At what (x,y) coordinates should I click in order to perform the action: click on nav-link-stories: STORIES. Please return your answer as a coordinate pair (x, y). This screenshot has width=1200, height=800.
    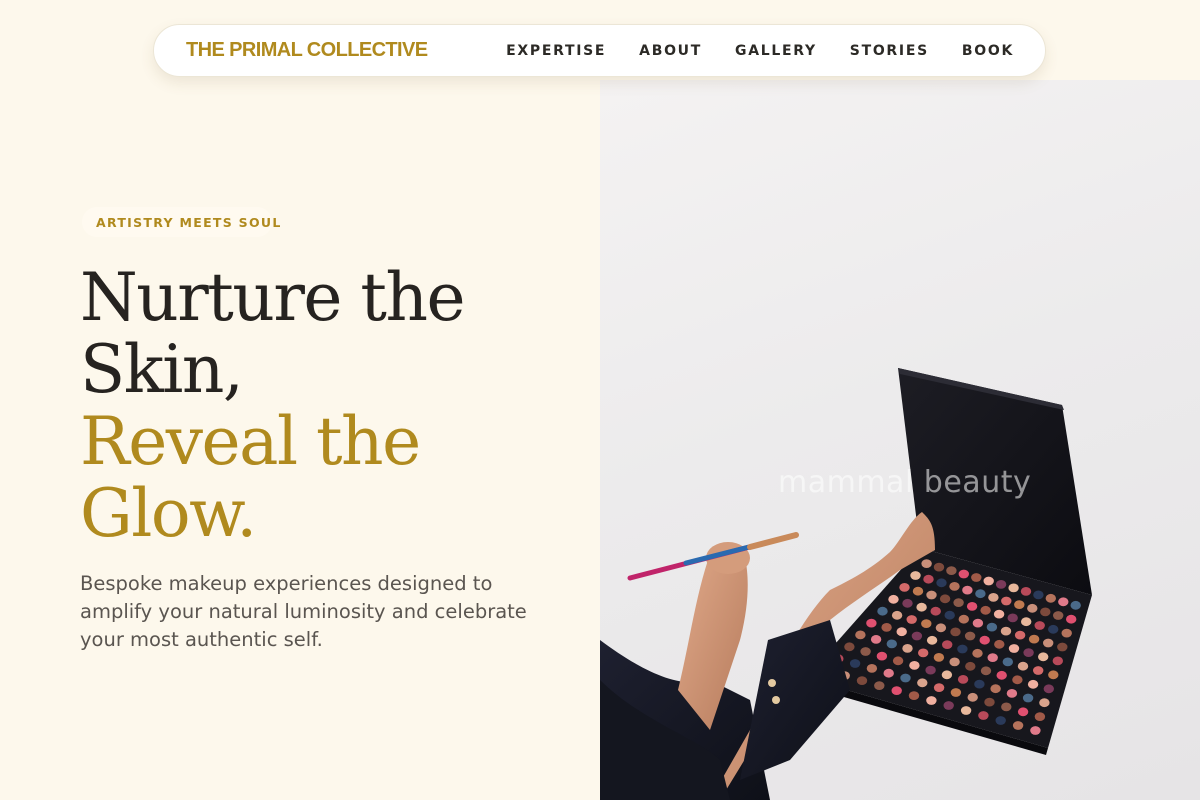
    Looking at the image, I should click on (889, 51).